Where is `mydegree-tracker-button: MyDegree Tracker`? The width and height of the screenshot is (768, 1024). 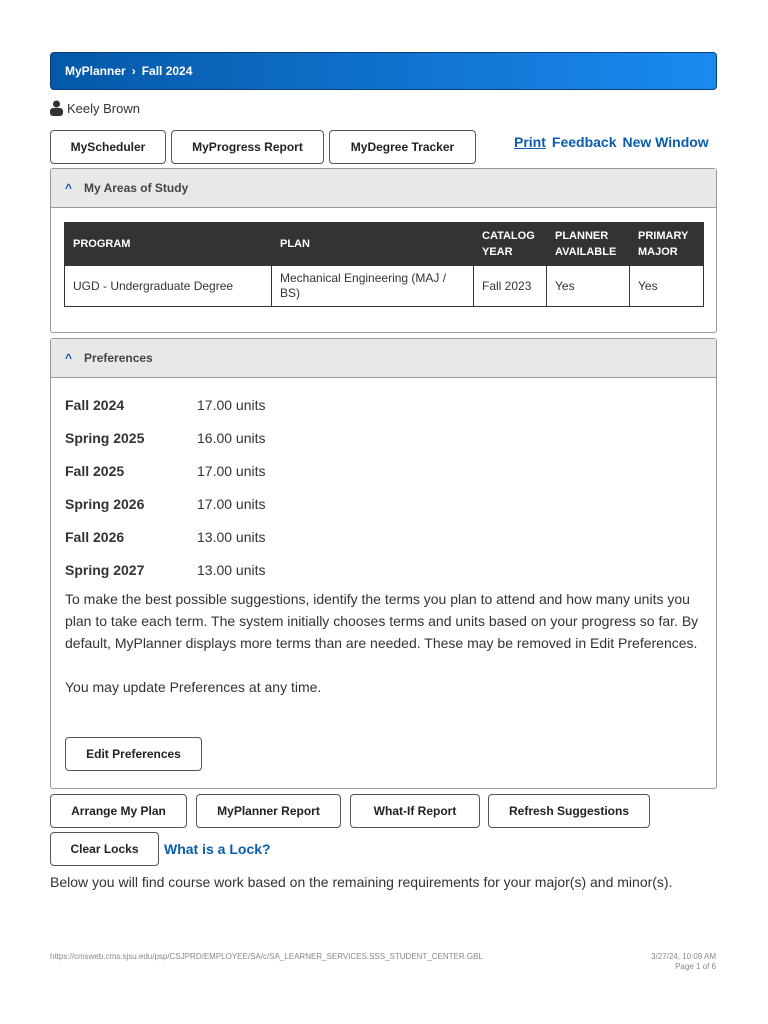
mydegree-tracker-button: MyDegree Tracker is located at coordinates (402, 147).